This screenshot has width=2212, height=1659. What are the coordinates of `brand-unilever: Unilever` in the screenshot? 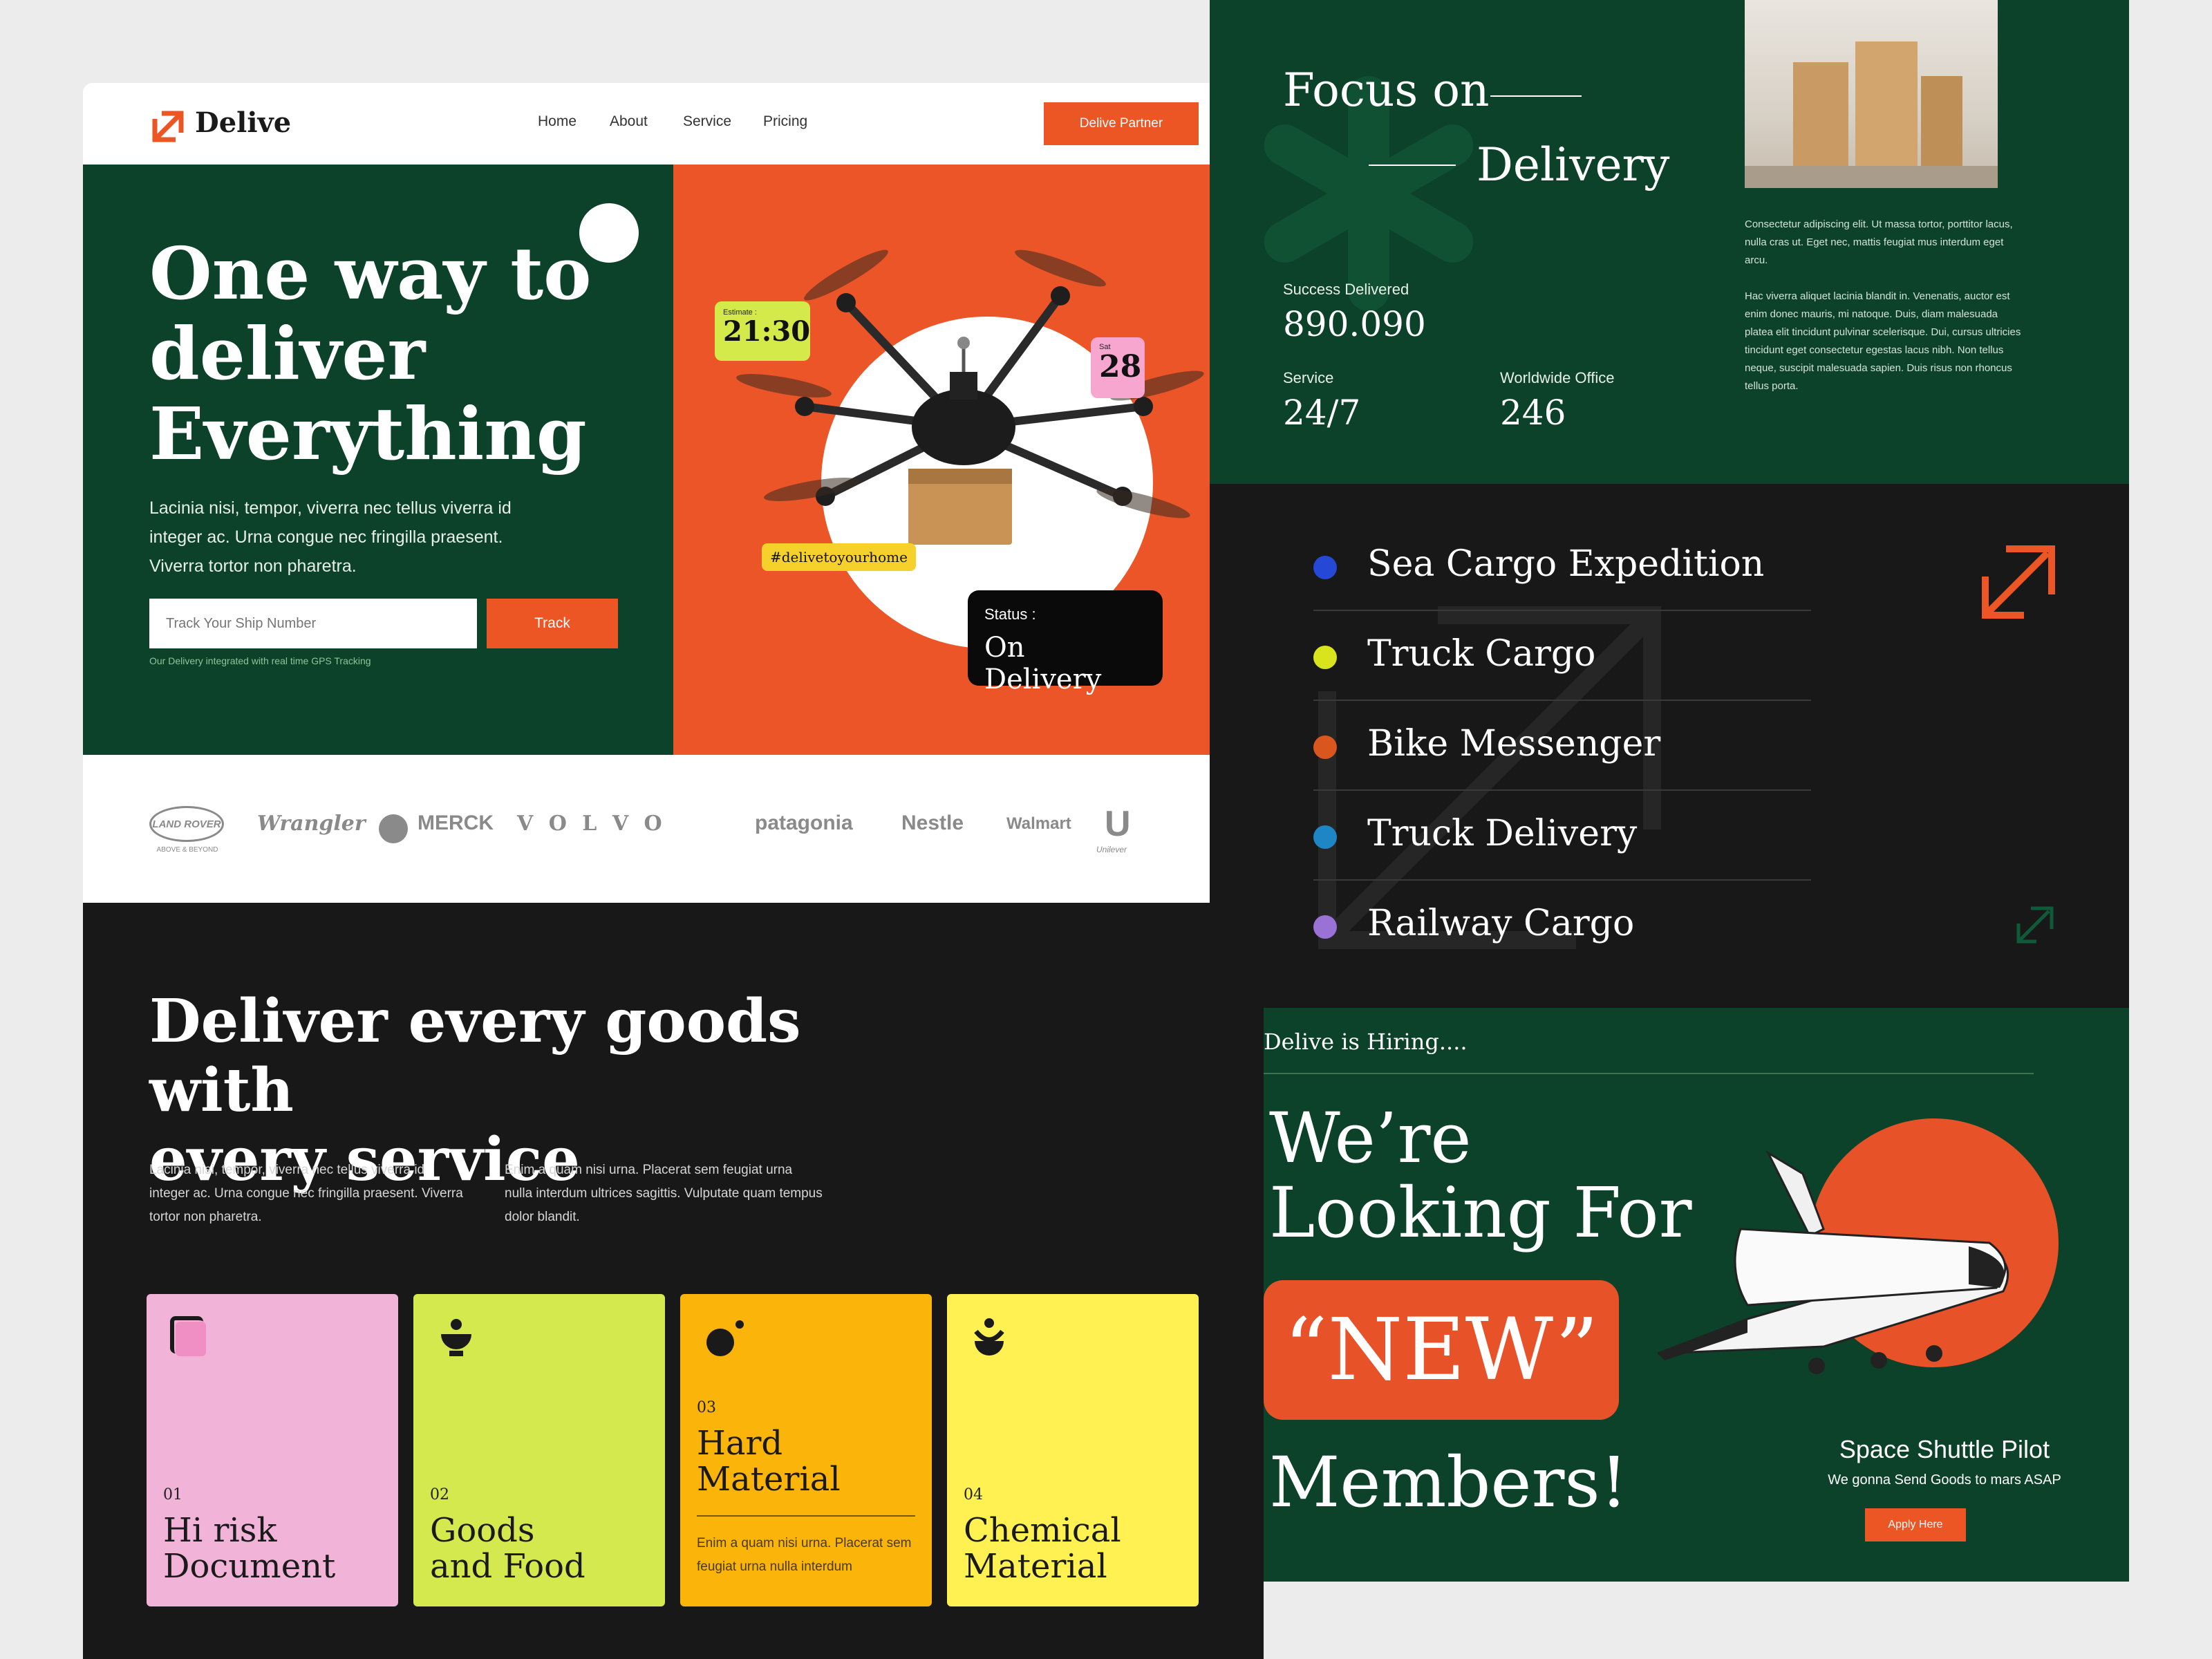 It's located at (1111, 849).